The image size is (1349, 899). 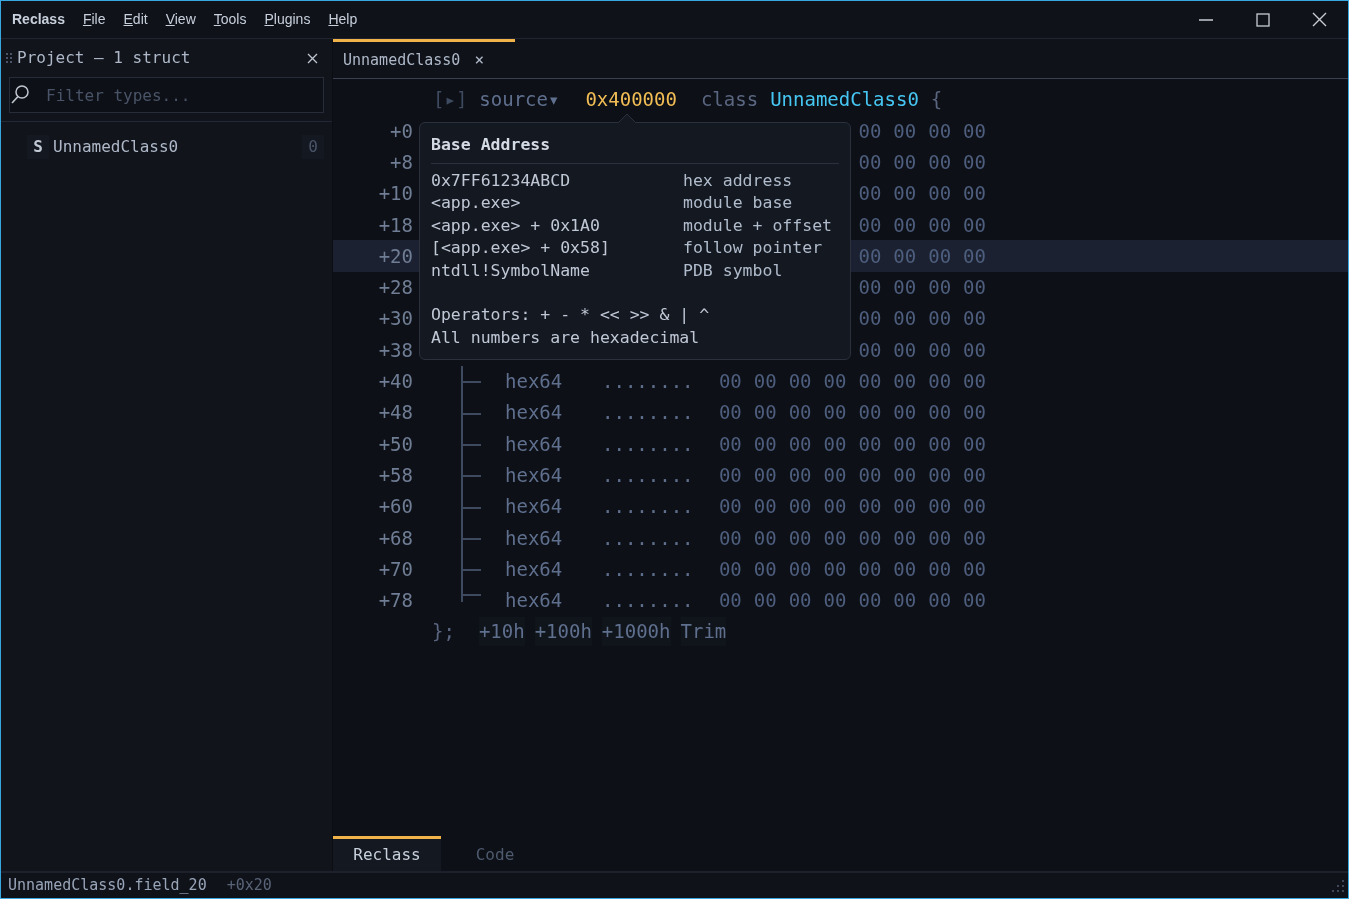 I want to click on row-offset: +0, so click(x=401, y=131).